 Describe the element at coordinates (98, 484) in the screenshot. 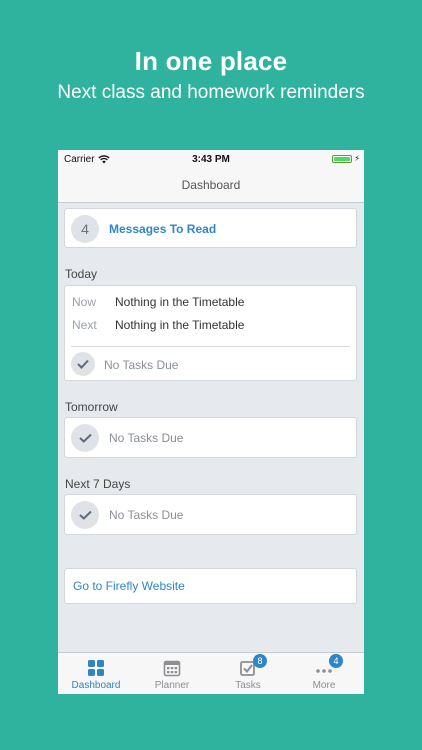

I see `section-next-7-days: Next 7 Days` at that location.